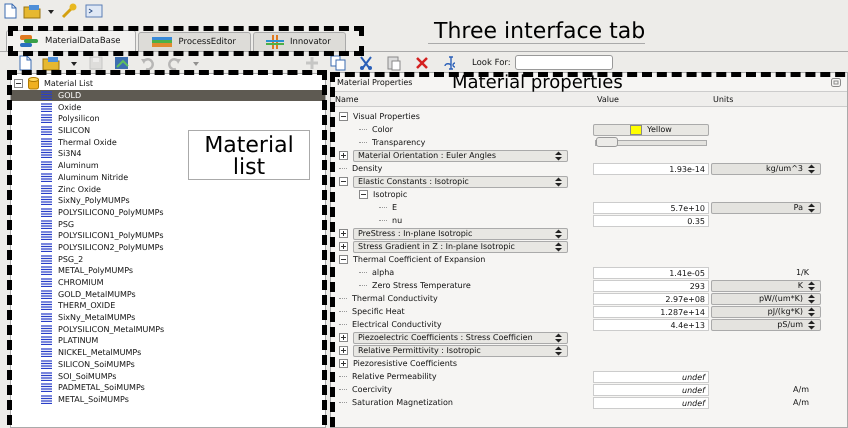 The image size is (848, 428). I want to click on annotation-label: Three interface tab, so click(537, 33).